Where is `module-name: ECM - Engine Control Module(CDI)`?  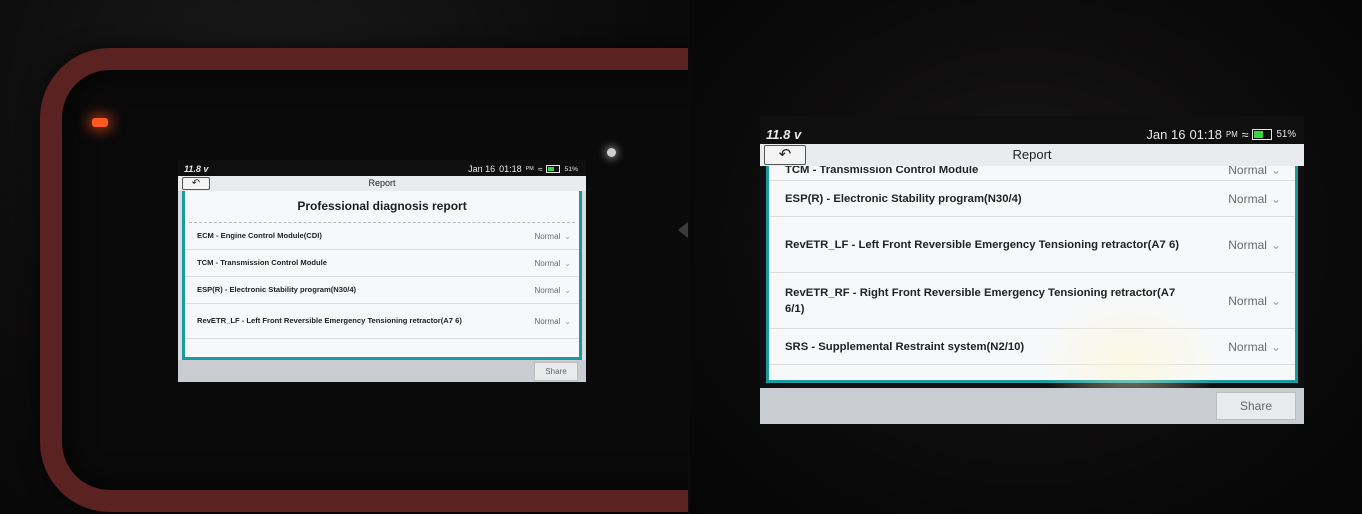
module-name: ECM - Engine Control Module(CDI) is located at coordinates (259, 235).